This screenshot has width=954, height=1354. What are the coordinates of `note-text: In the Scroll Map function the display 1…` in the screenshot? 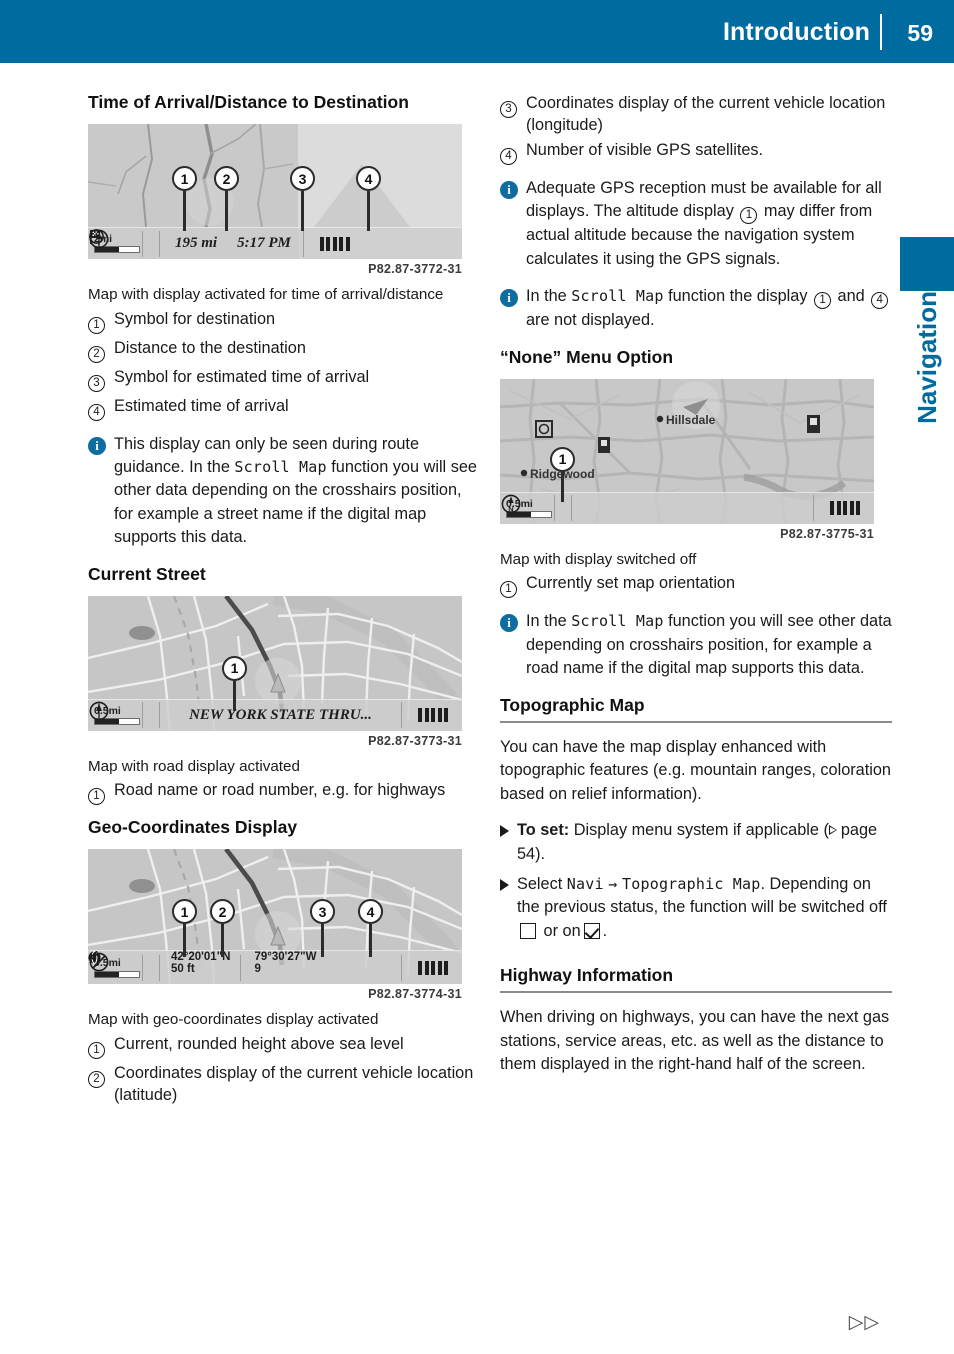 It's located at (709, 308).